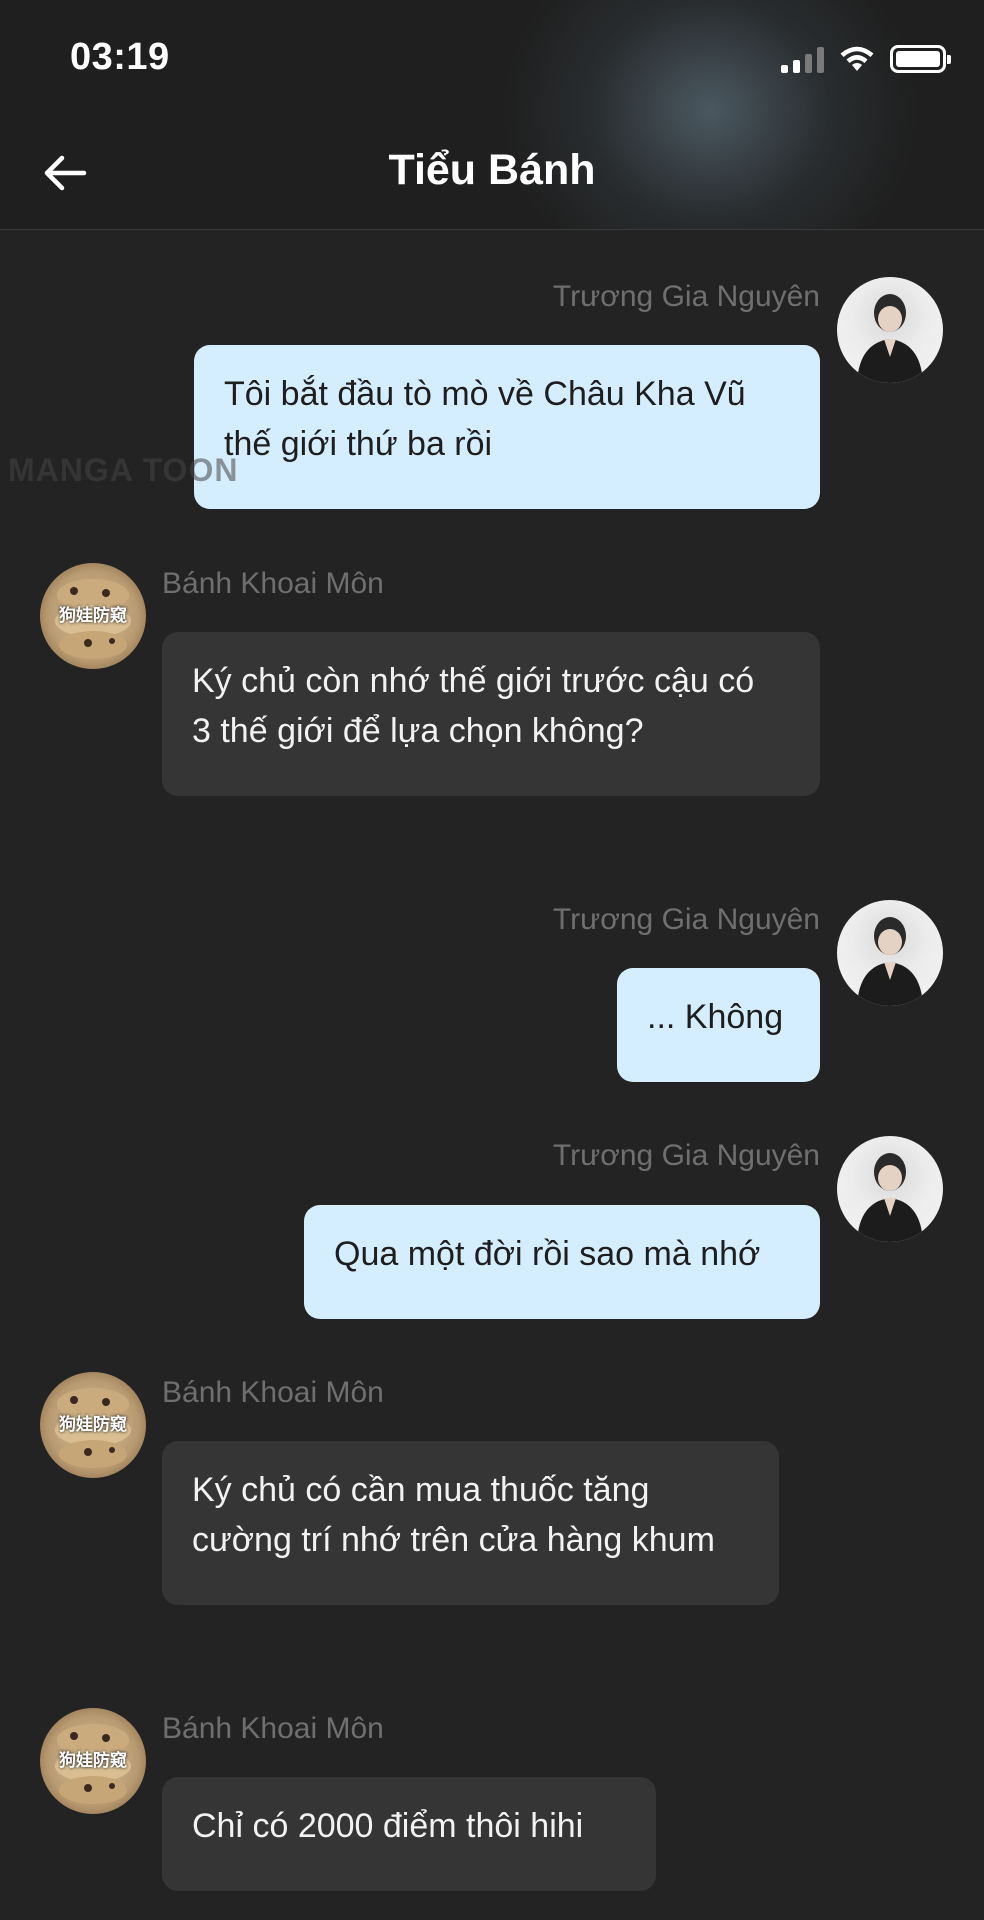 The height and width of the screenshot is (1920, 984). I want to click on status-icons, so click(866, 59).